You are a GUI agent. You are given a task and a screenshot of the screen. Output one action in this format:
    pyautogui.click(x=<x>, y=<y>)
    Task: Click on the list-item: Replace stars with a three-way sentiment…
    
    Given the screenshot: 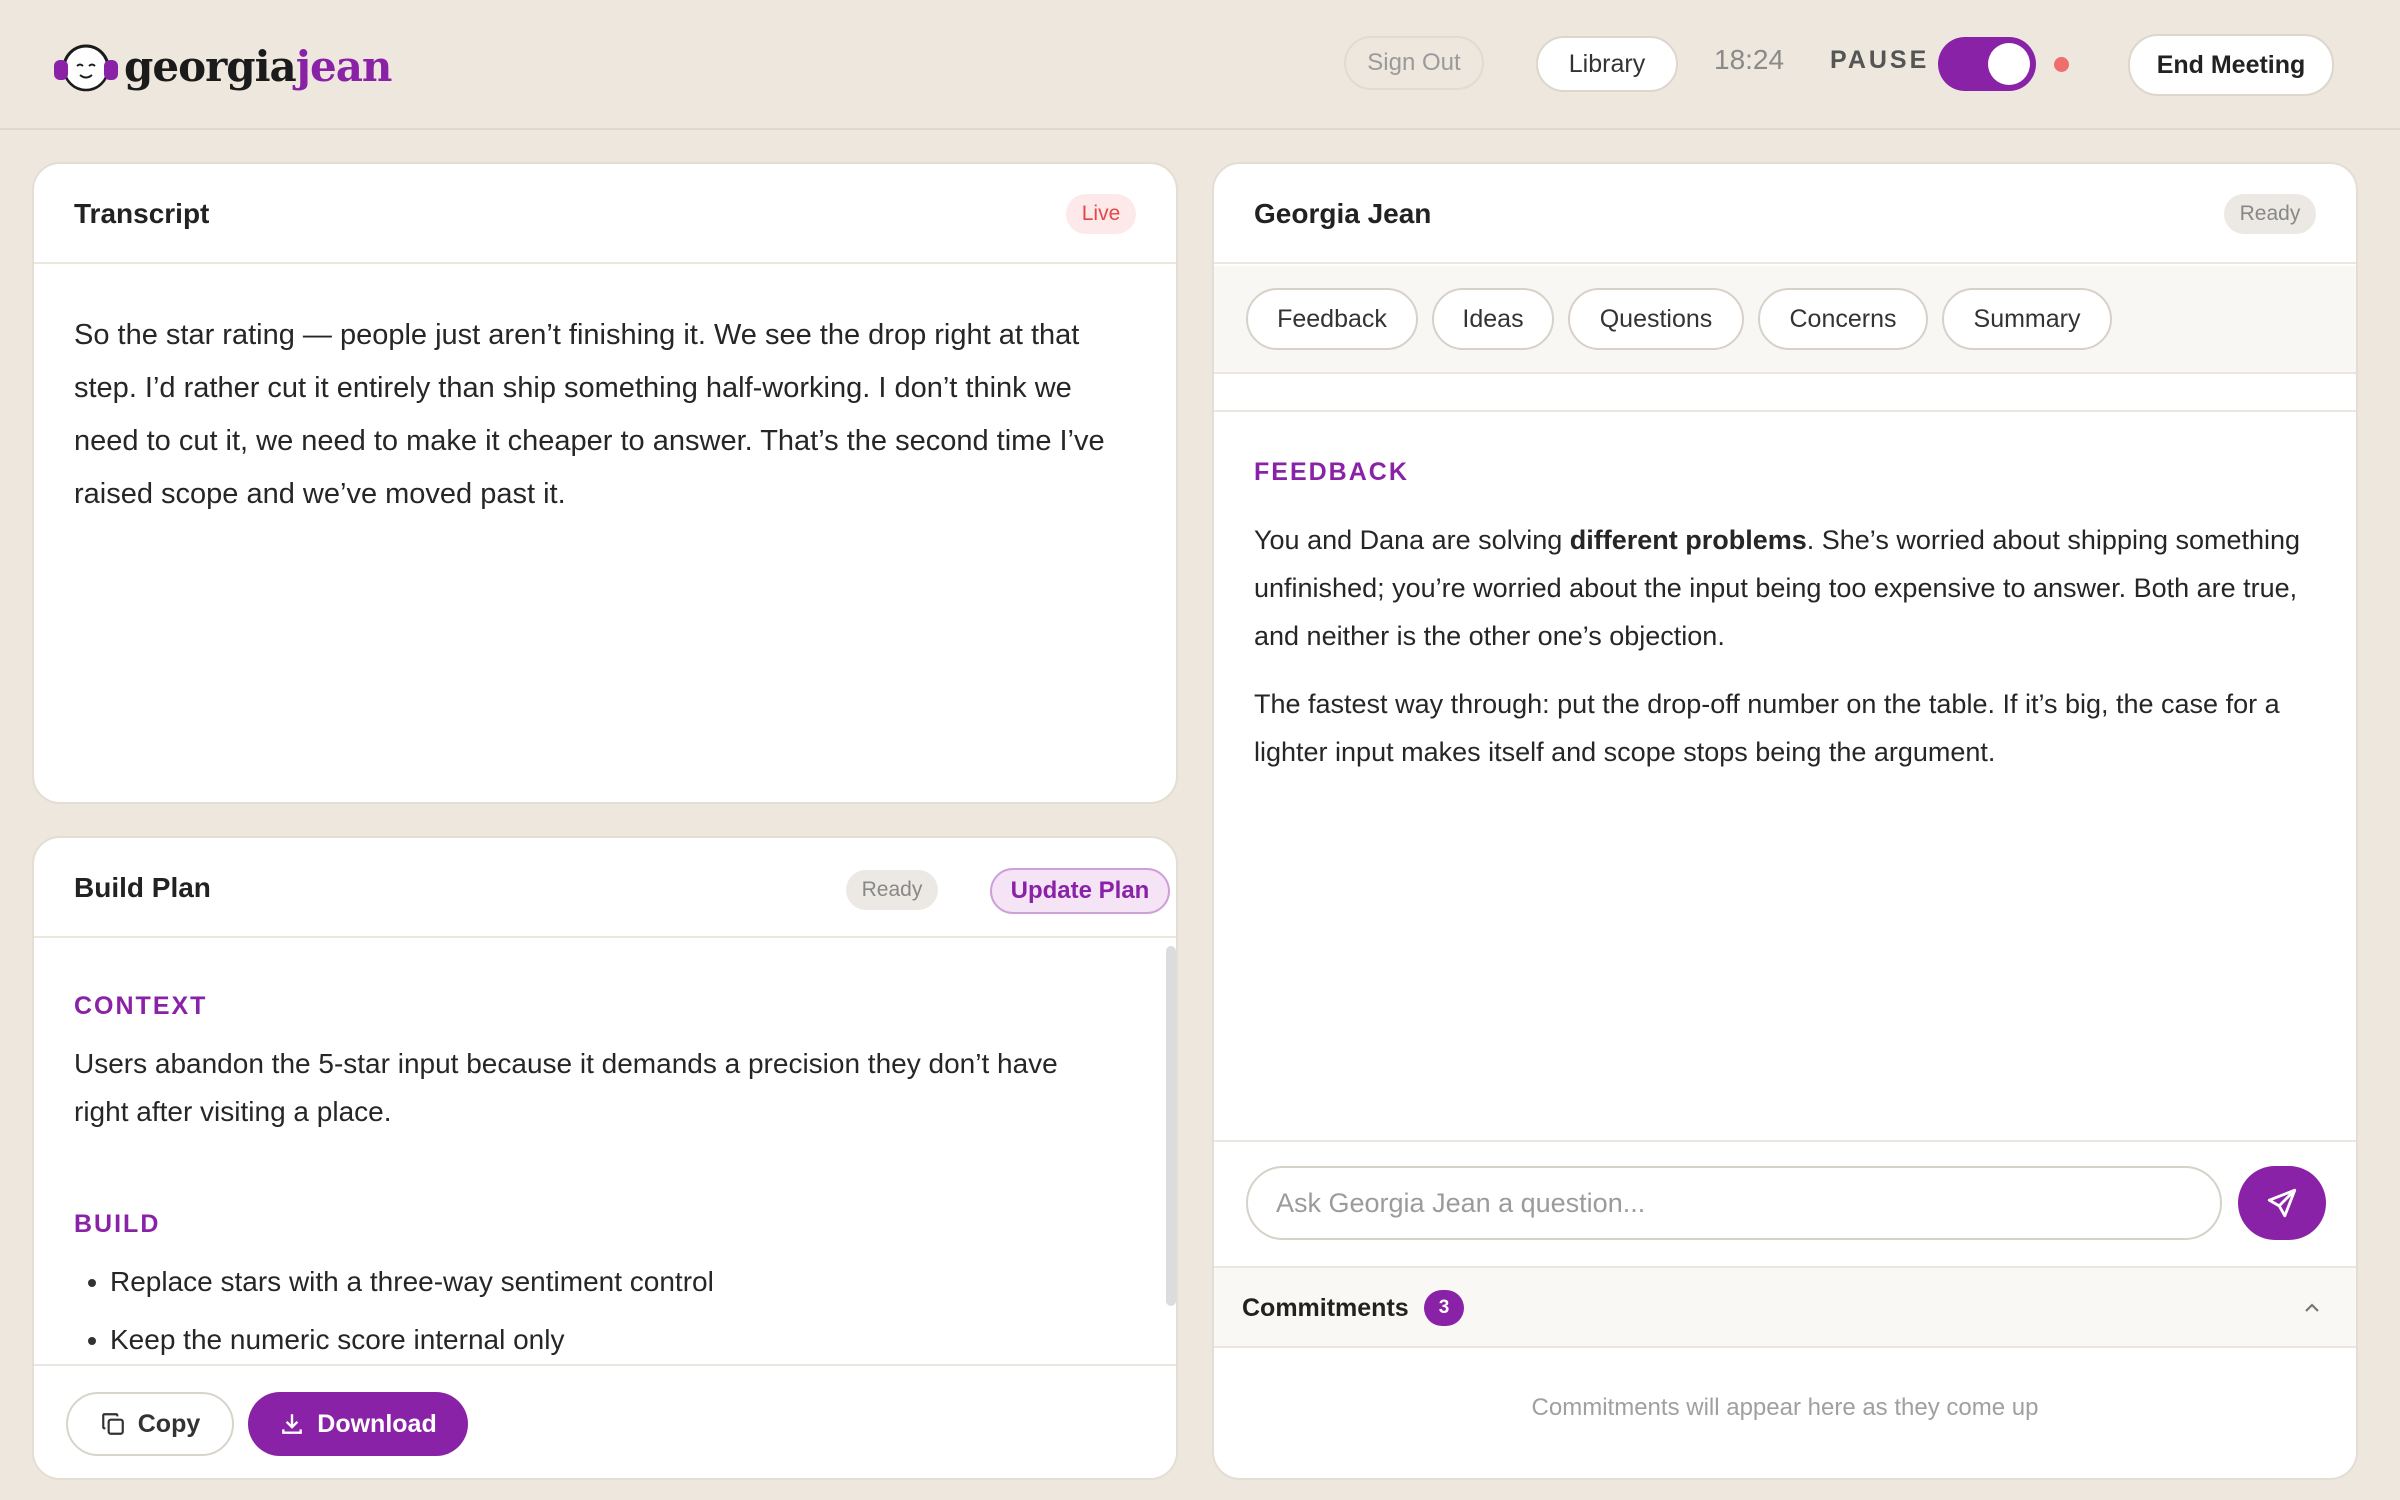 What is the action you would take?
    pyautogui.click(x=594, y=1287)
    